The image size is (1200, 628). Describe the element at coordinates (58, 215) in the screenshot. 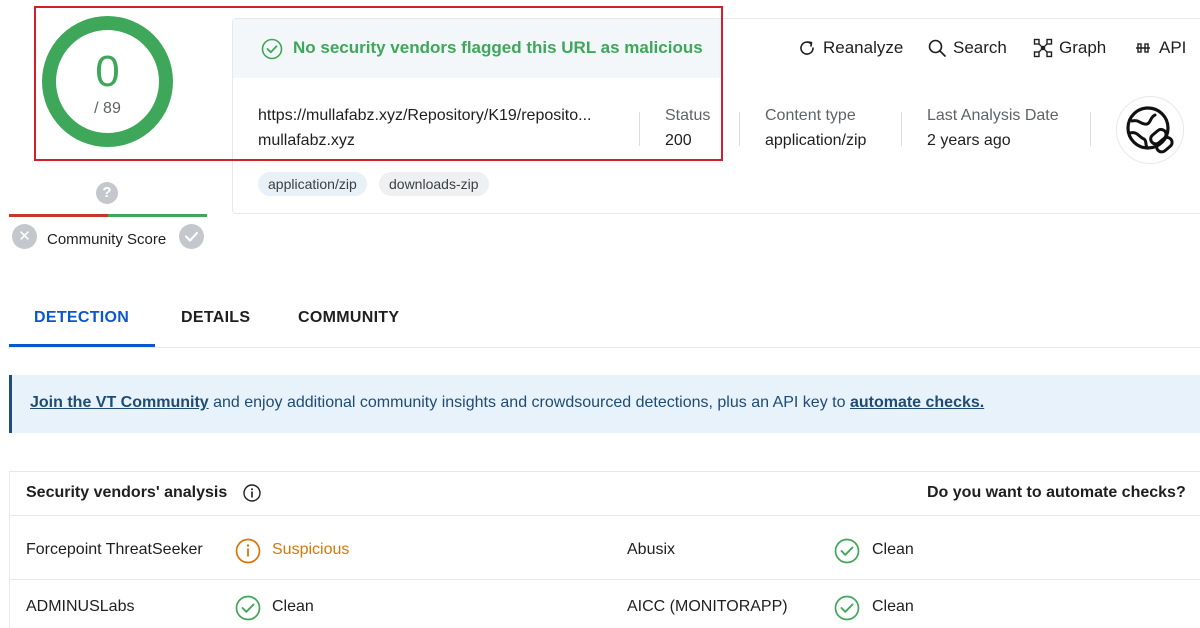

I see `community-score-bar-negative` at that location.